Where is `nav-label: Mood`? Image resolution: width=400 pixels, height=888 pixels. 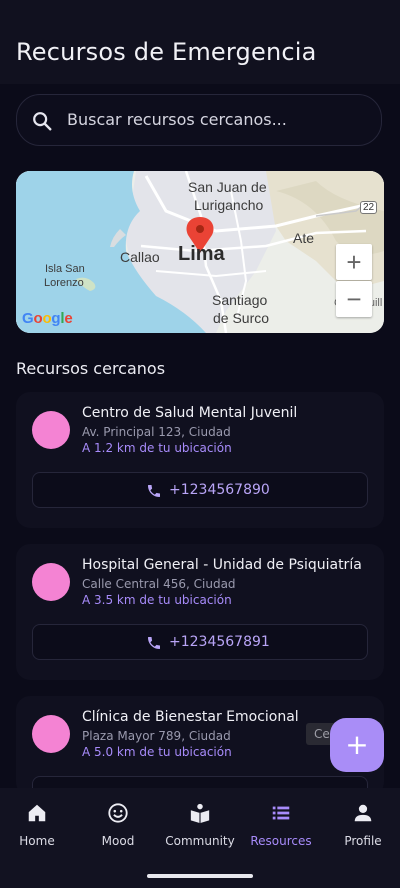 nav-label: Mood is located at coordinates (118, 841).